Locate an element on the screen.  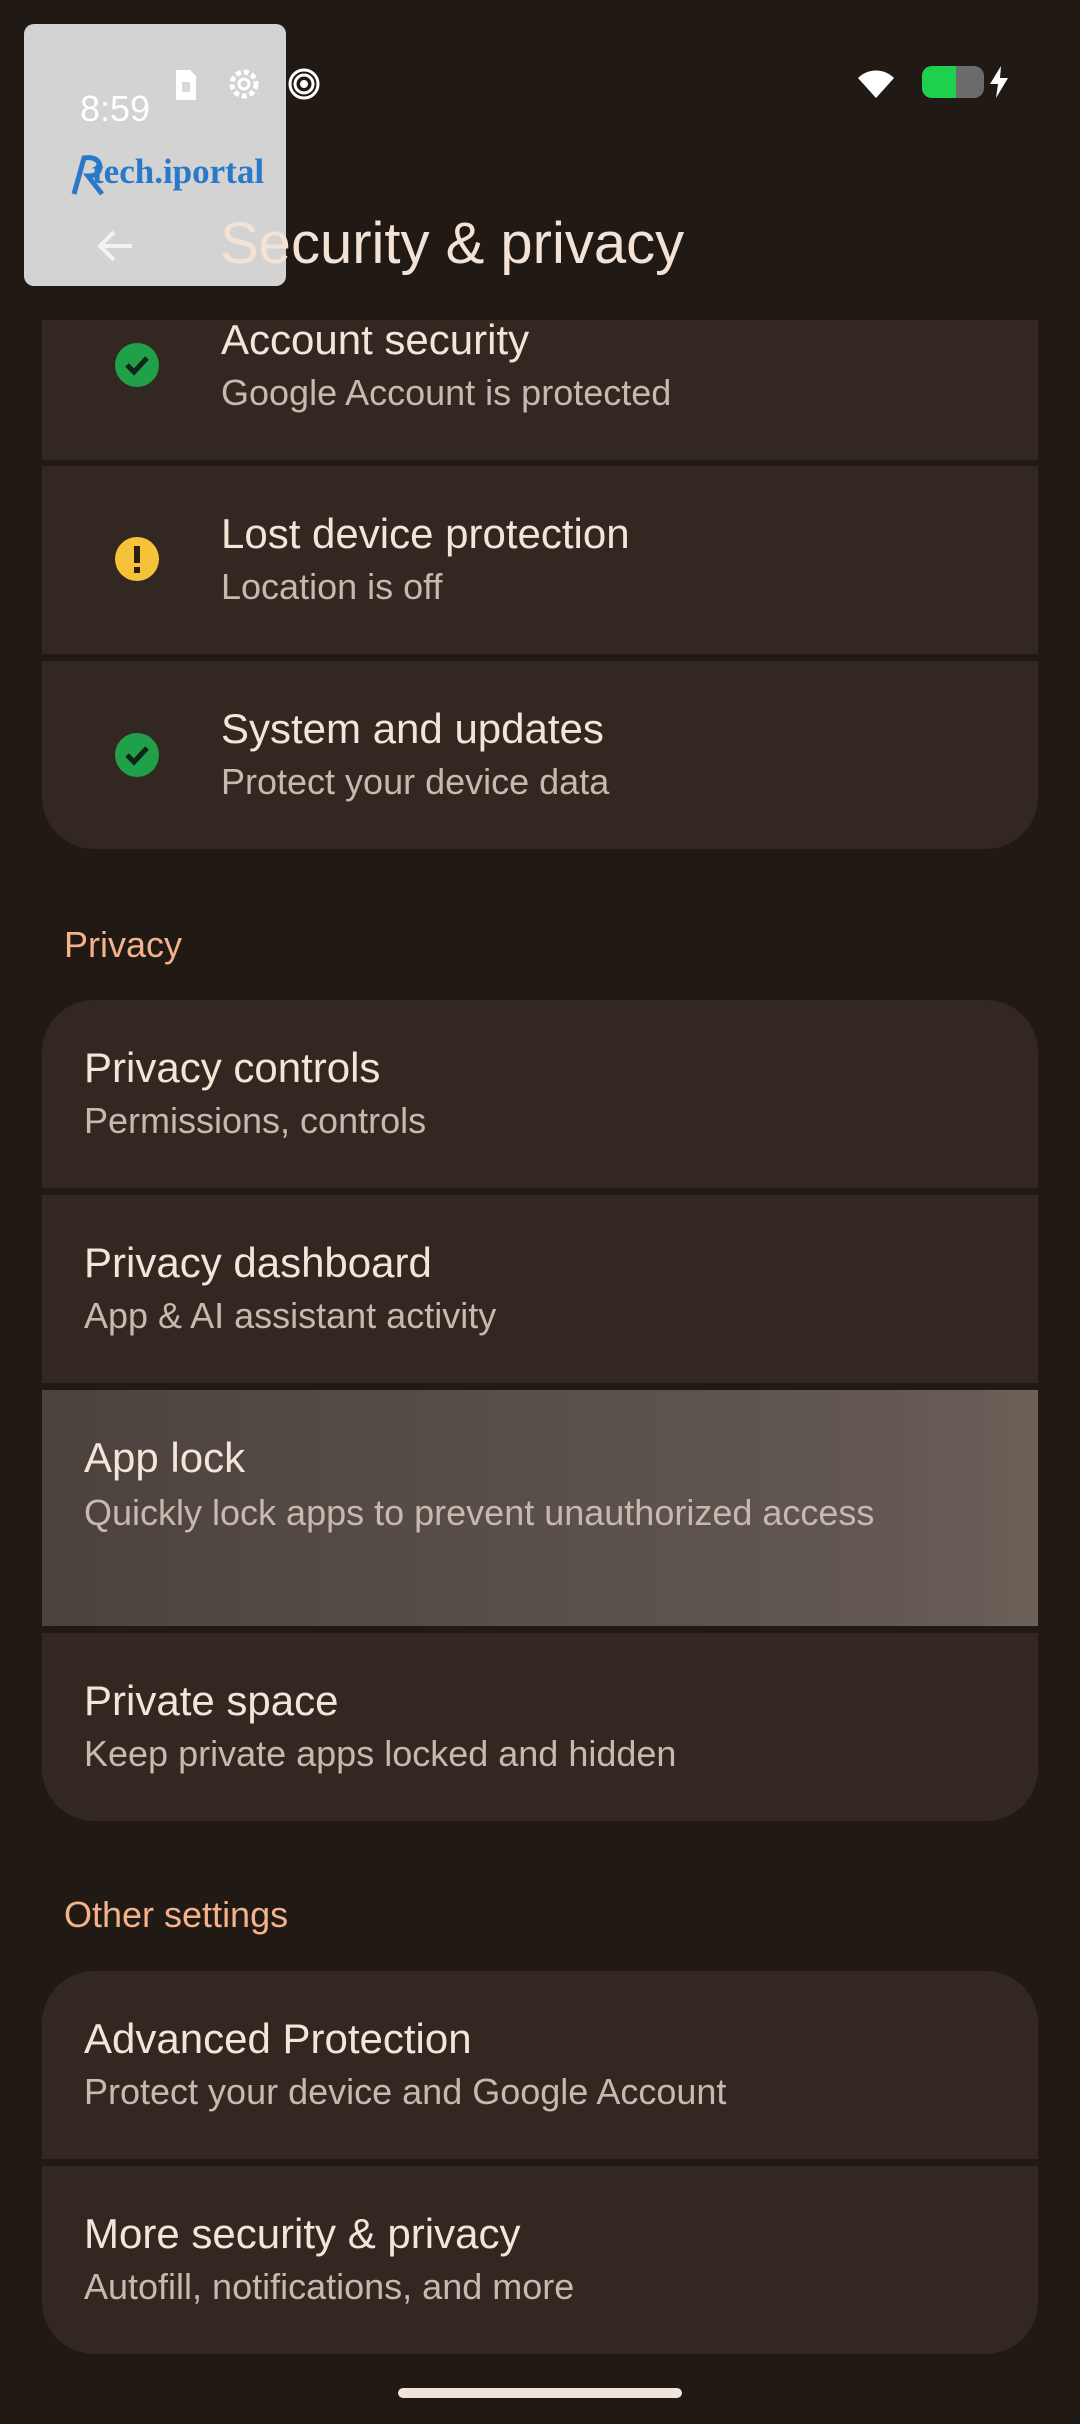
home-indicator is located at coordinates (540, 2393).